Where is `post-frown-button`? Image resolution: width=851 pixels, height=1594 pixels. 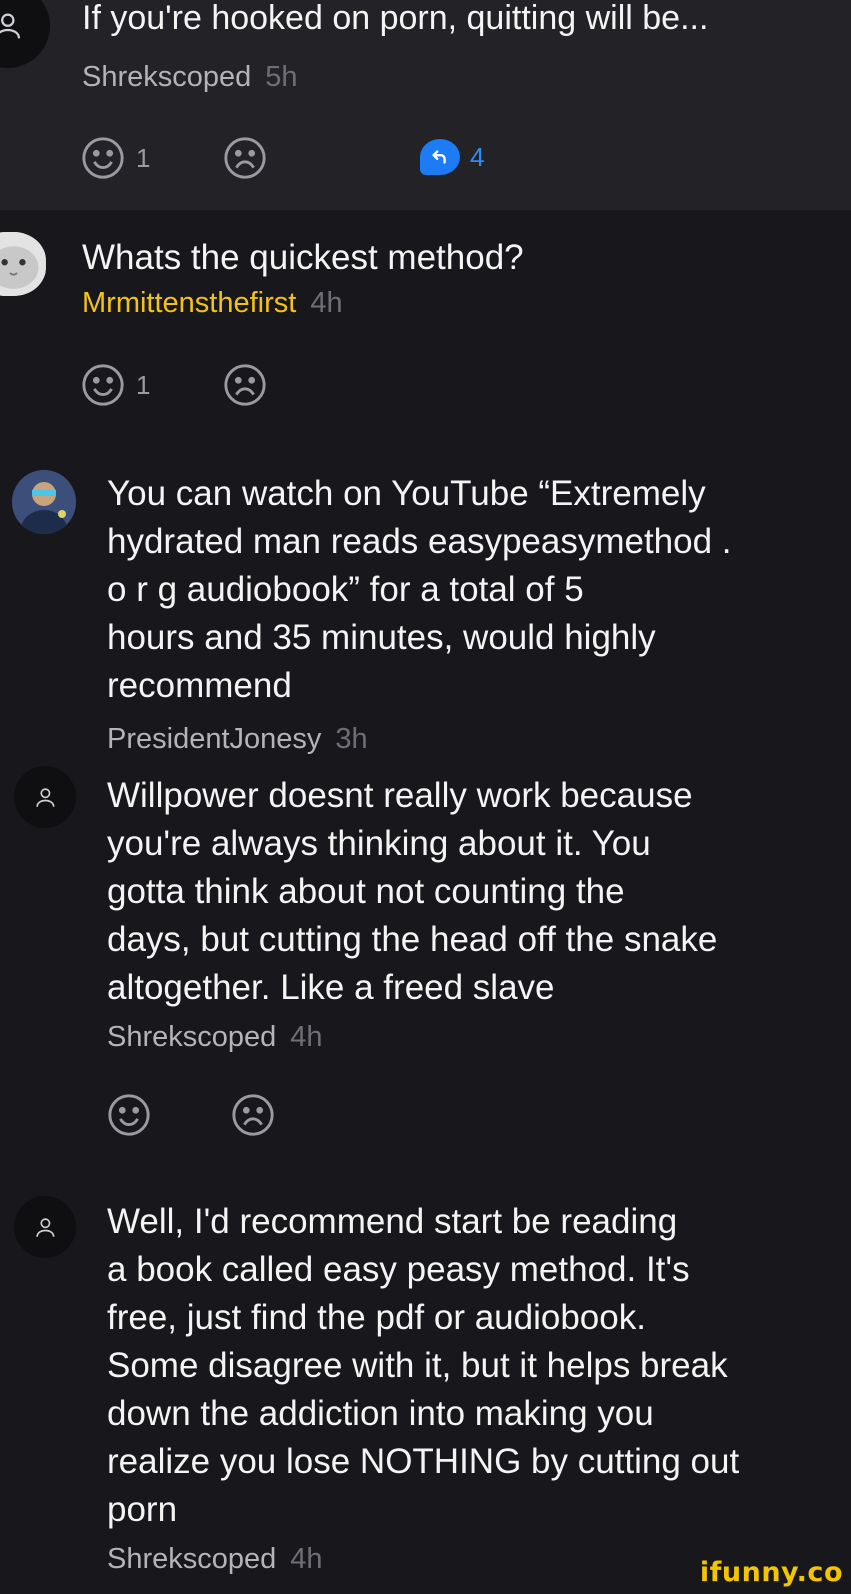 post-frown-button is located at coordinates (245, 158).